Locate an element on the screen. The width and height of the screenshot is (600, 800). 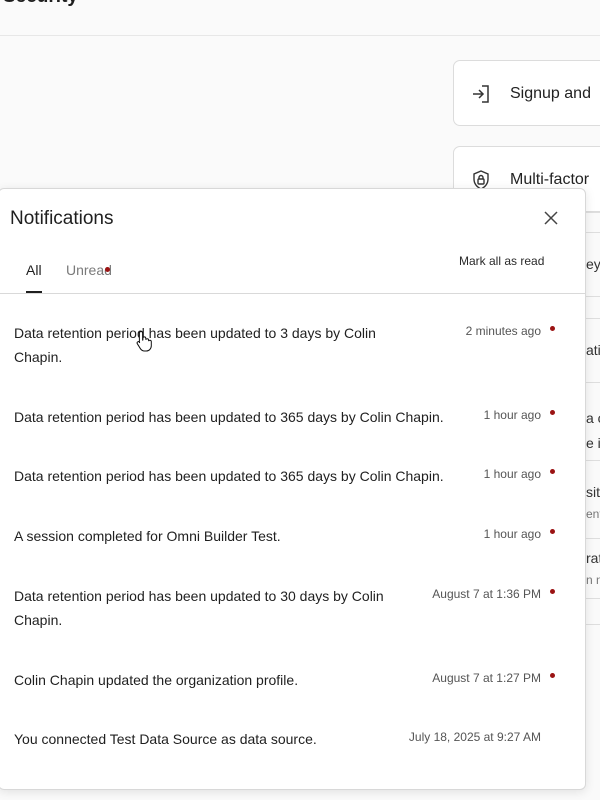
notification-time: 2 minutes ago is located at coordinates (503, 331).